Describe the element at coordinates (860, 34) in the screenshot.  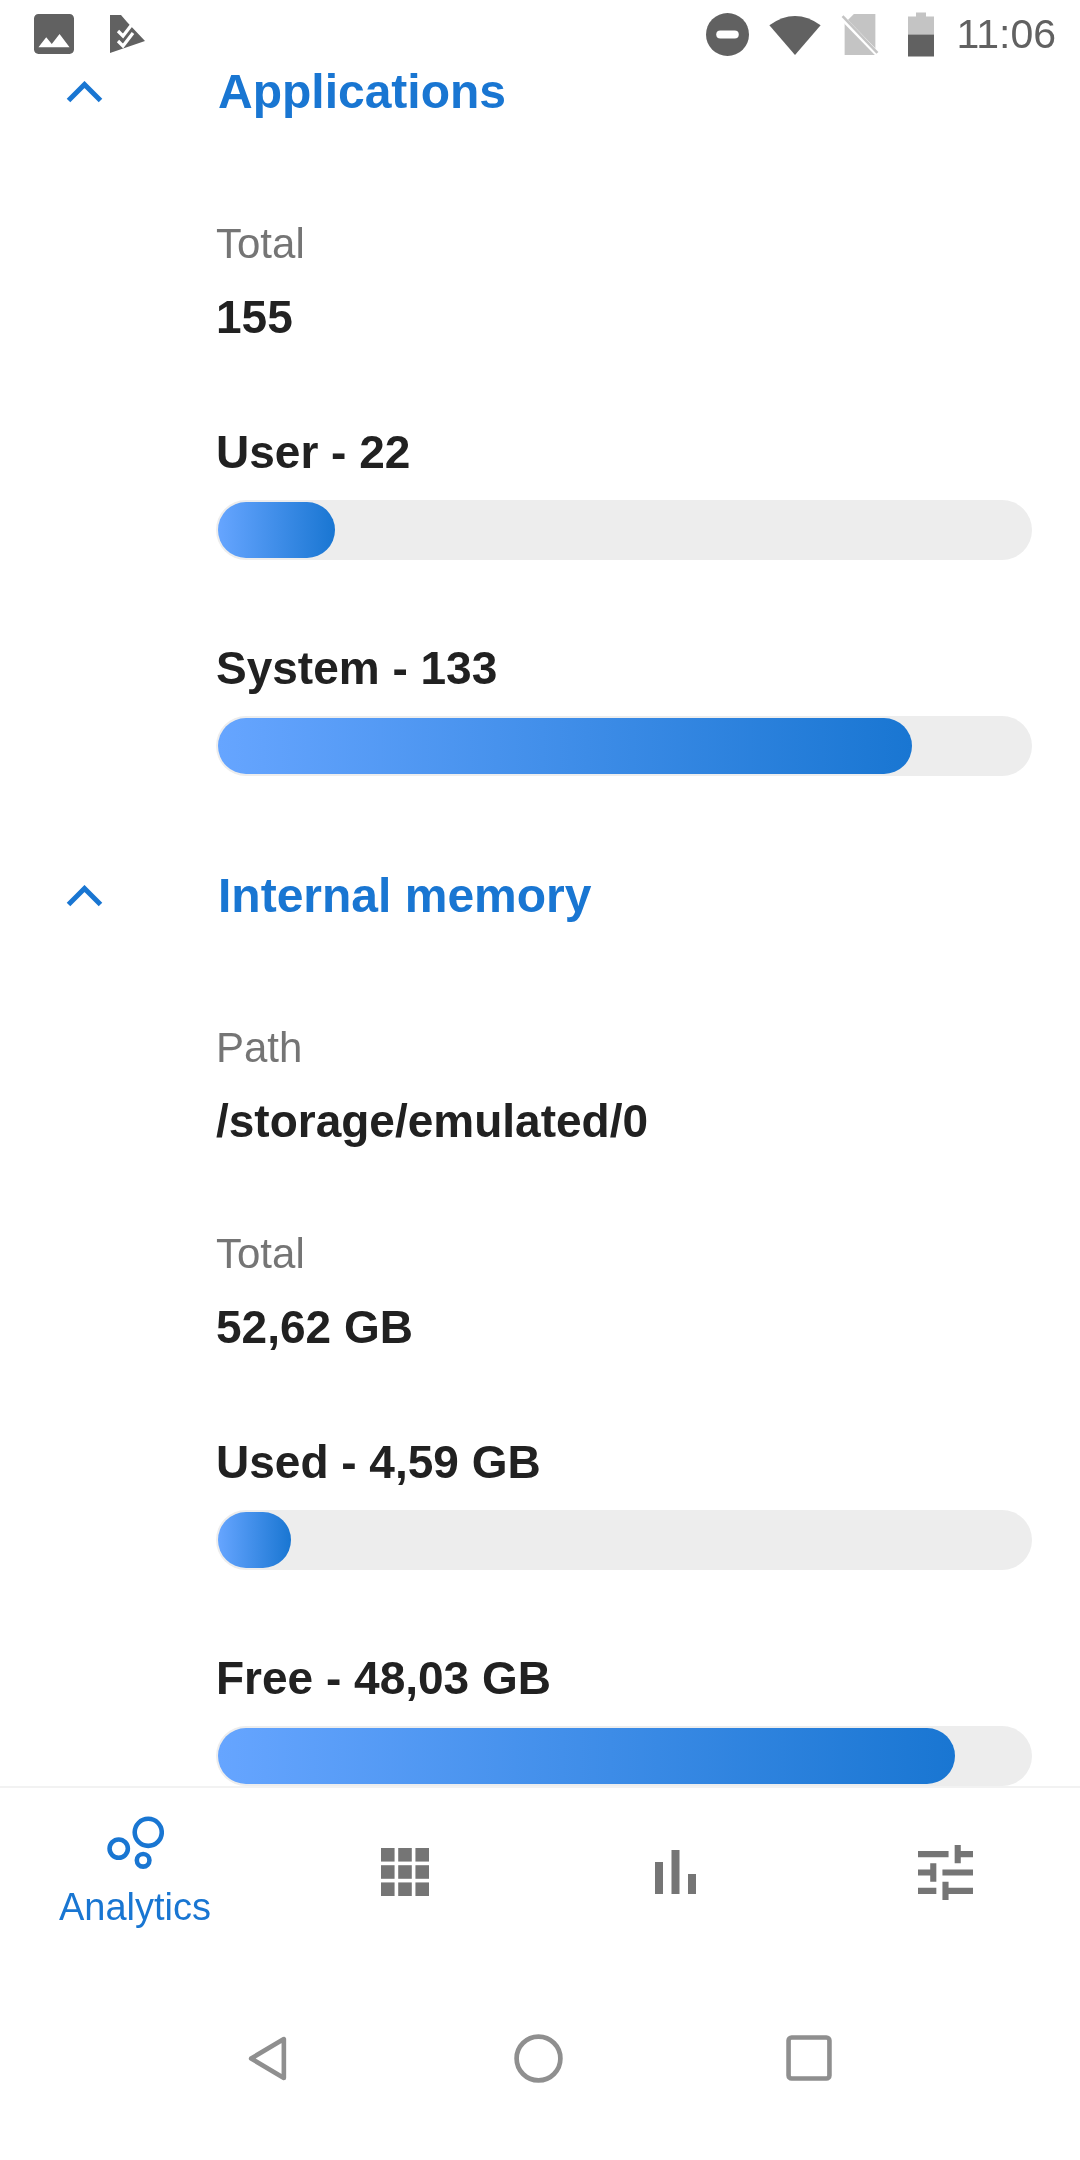
I see `no-sim-icon` at that location.